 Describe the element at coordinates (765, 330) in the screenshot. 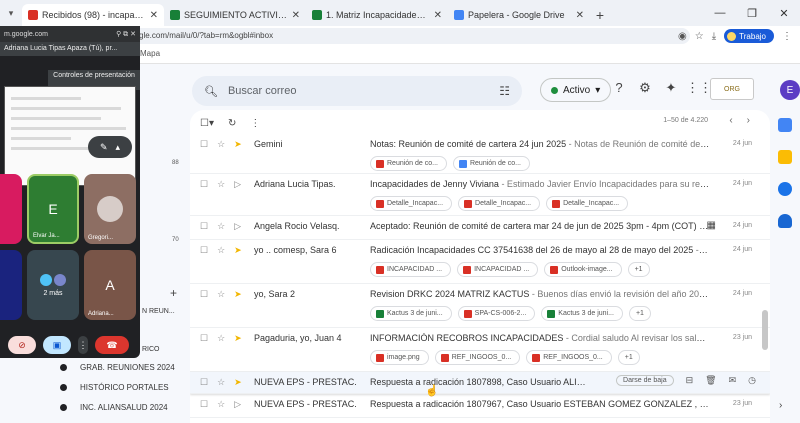

I see `list-scrollbar` at that location.